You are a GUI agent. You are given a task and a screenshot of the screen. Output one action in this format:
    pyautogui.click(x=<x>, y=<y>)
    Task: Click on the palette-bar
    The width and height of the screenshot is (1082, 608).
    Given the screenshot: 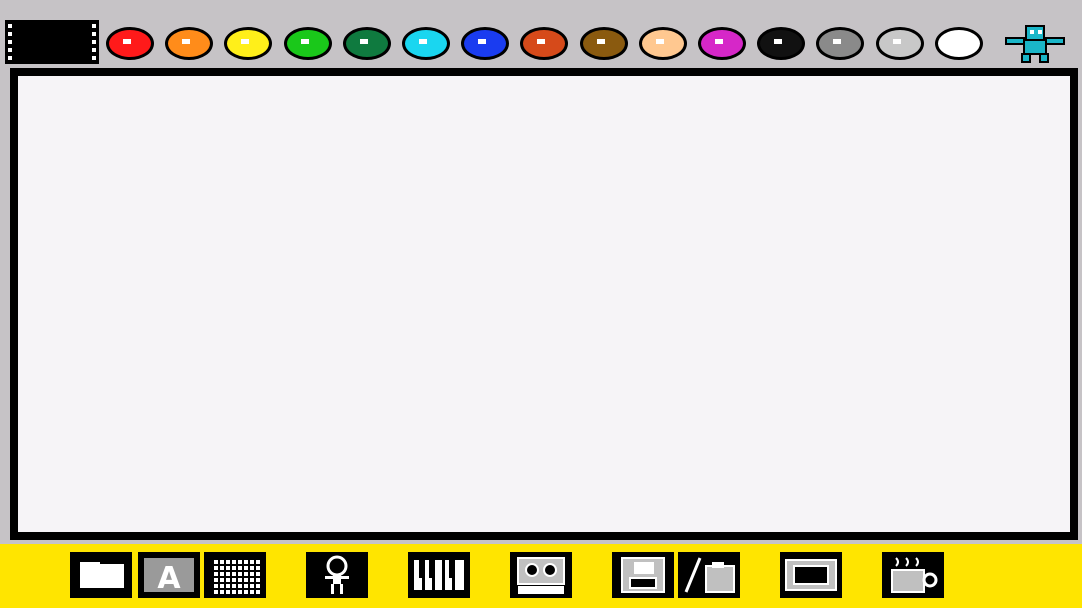 What is the action you would take?
    pyautogui.click(x=541, y=34)
    